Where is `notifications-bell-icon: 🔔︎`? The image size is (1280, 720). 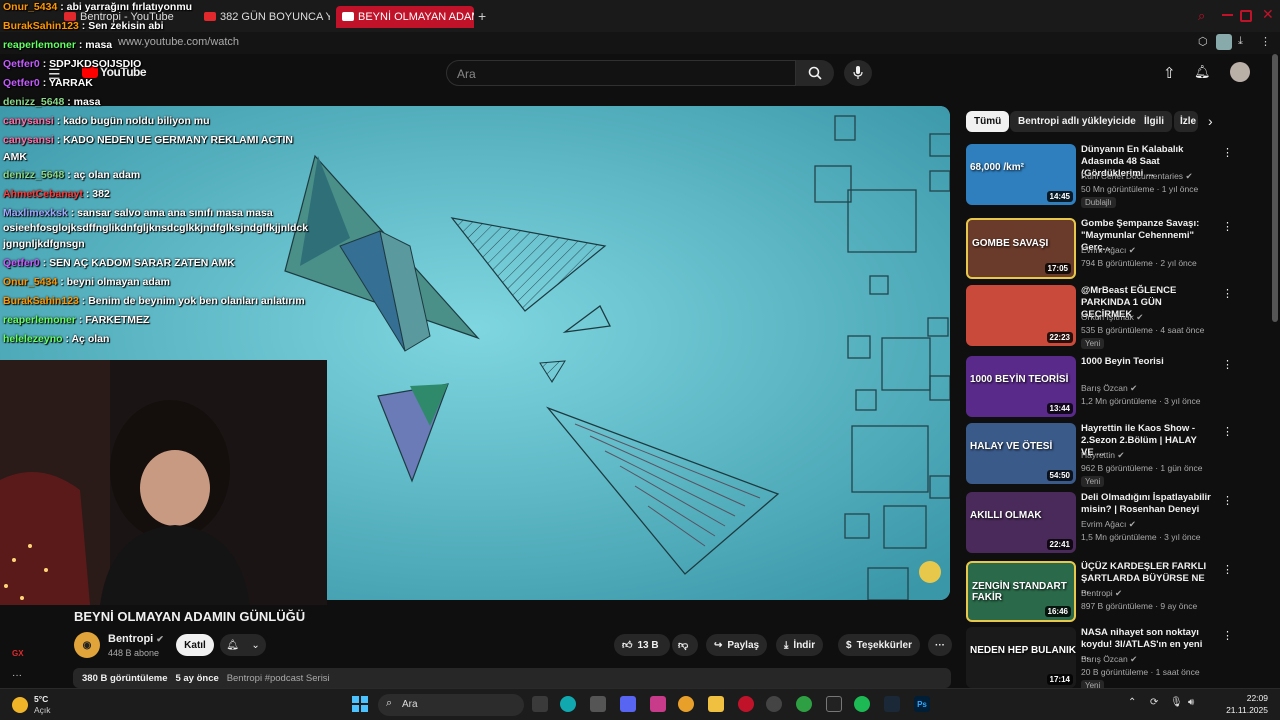
notifications-bell-icon: 🔔︎ is located at coordinates (1202, 72).